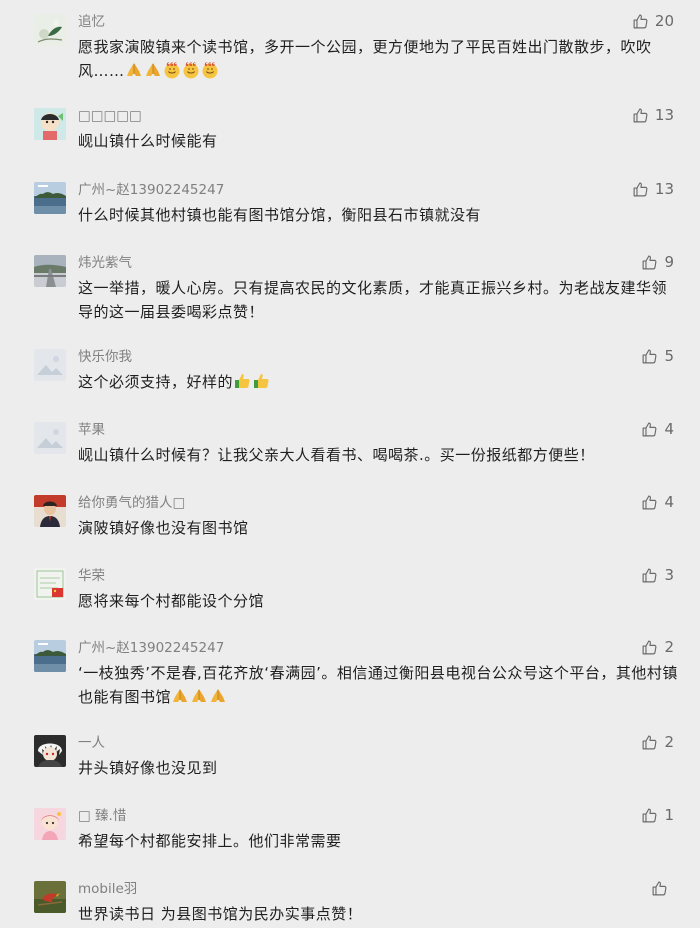 Image resolution: width=700 pixels, height=928 pixels. I want to click on like-button: 5, so click(657, 356).